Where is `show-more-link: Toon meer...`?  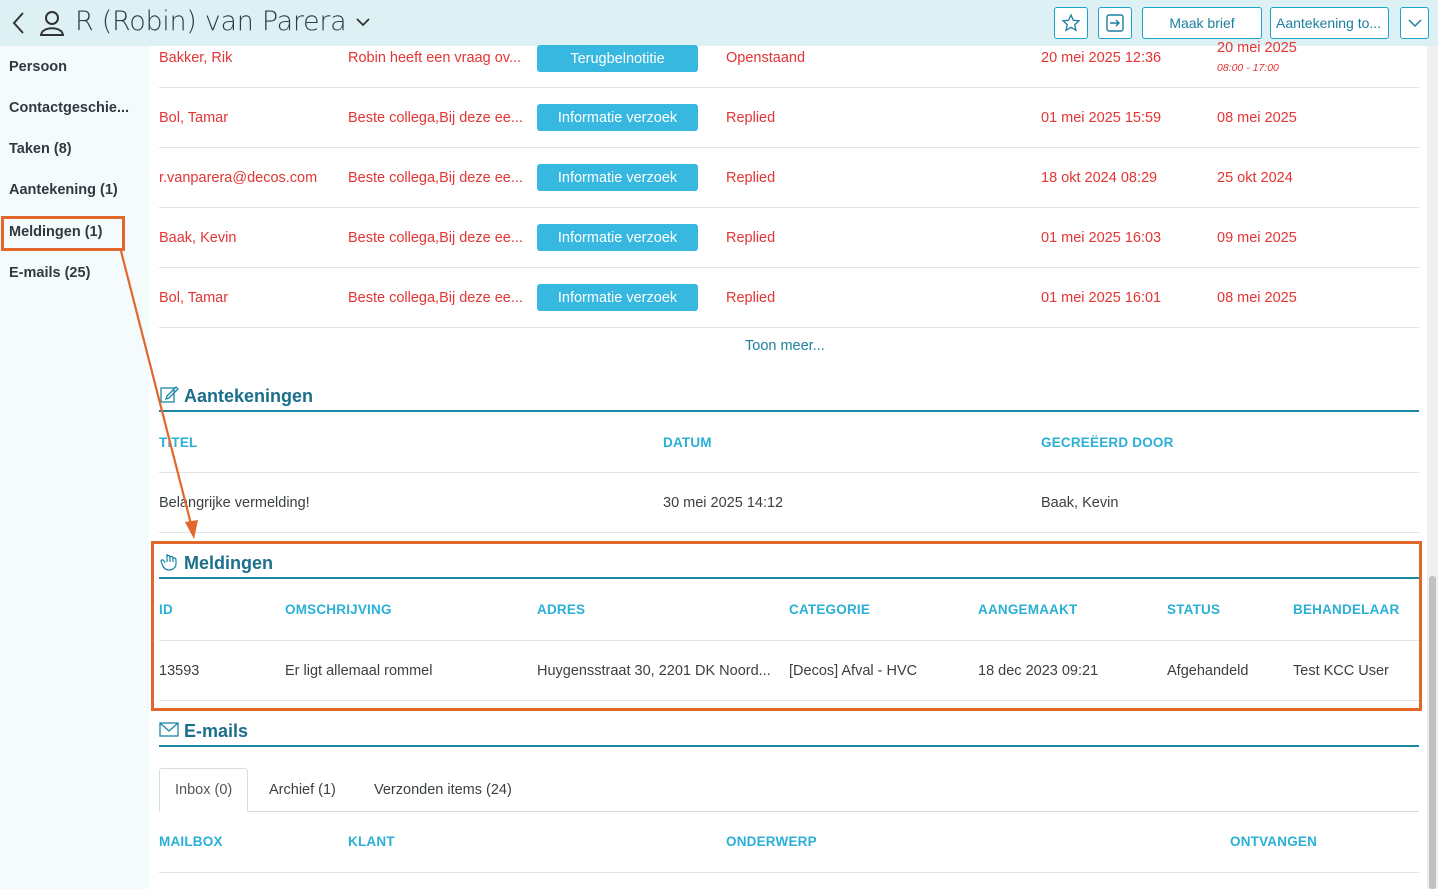 show-more-link: Toon meer... is located at coordinates (785, 346).